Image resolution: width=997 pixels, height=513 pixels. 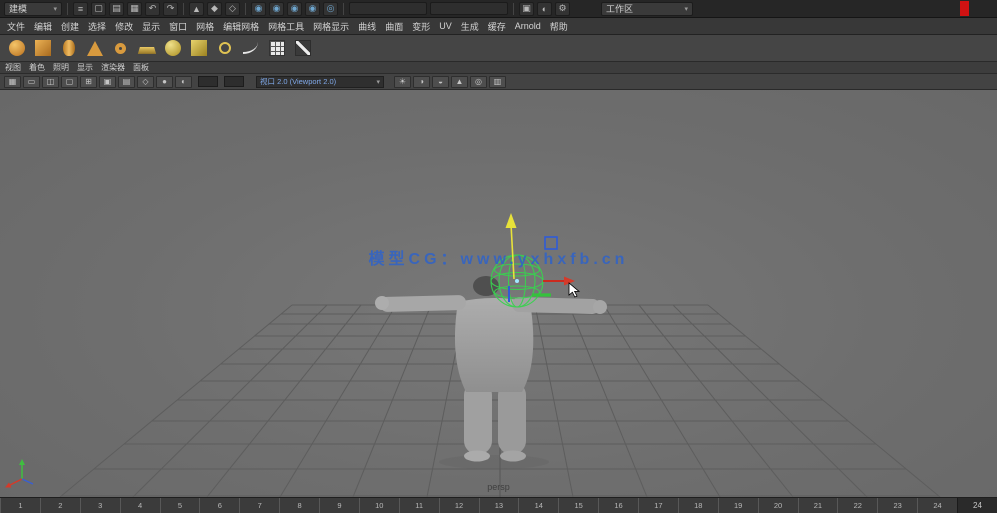 What do you see at coordinates (152, 8) in the screenshot?
I see `undo-icon: ↶` at bounding box center [152, 8].